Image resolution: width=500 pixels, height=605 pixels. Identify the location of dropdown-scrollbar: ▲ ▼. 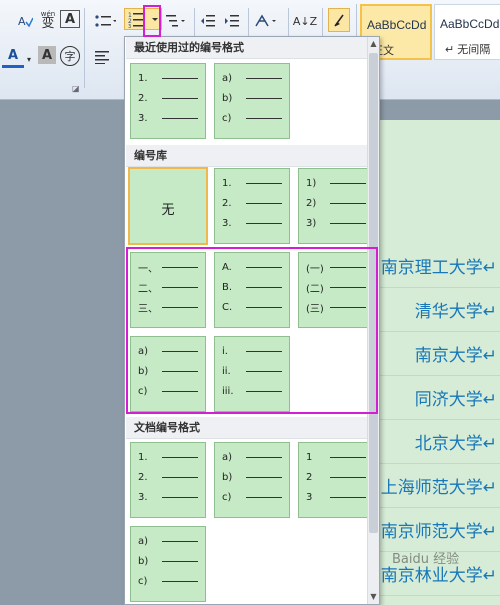
(373, 320).